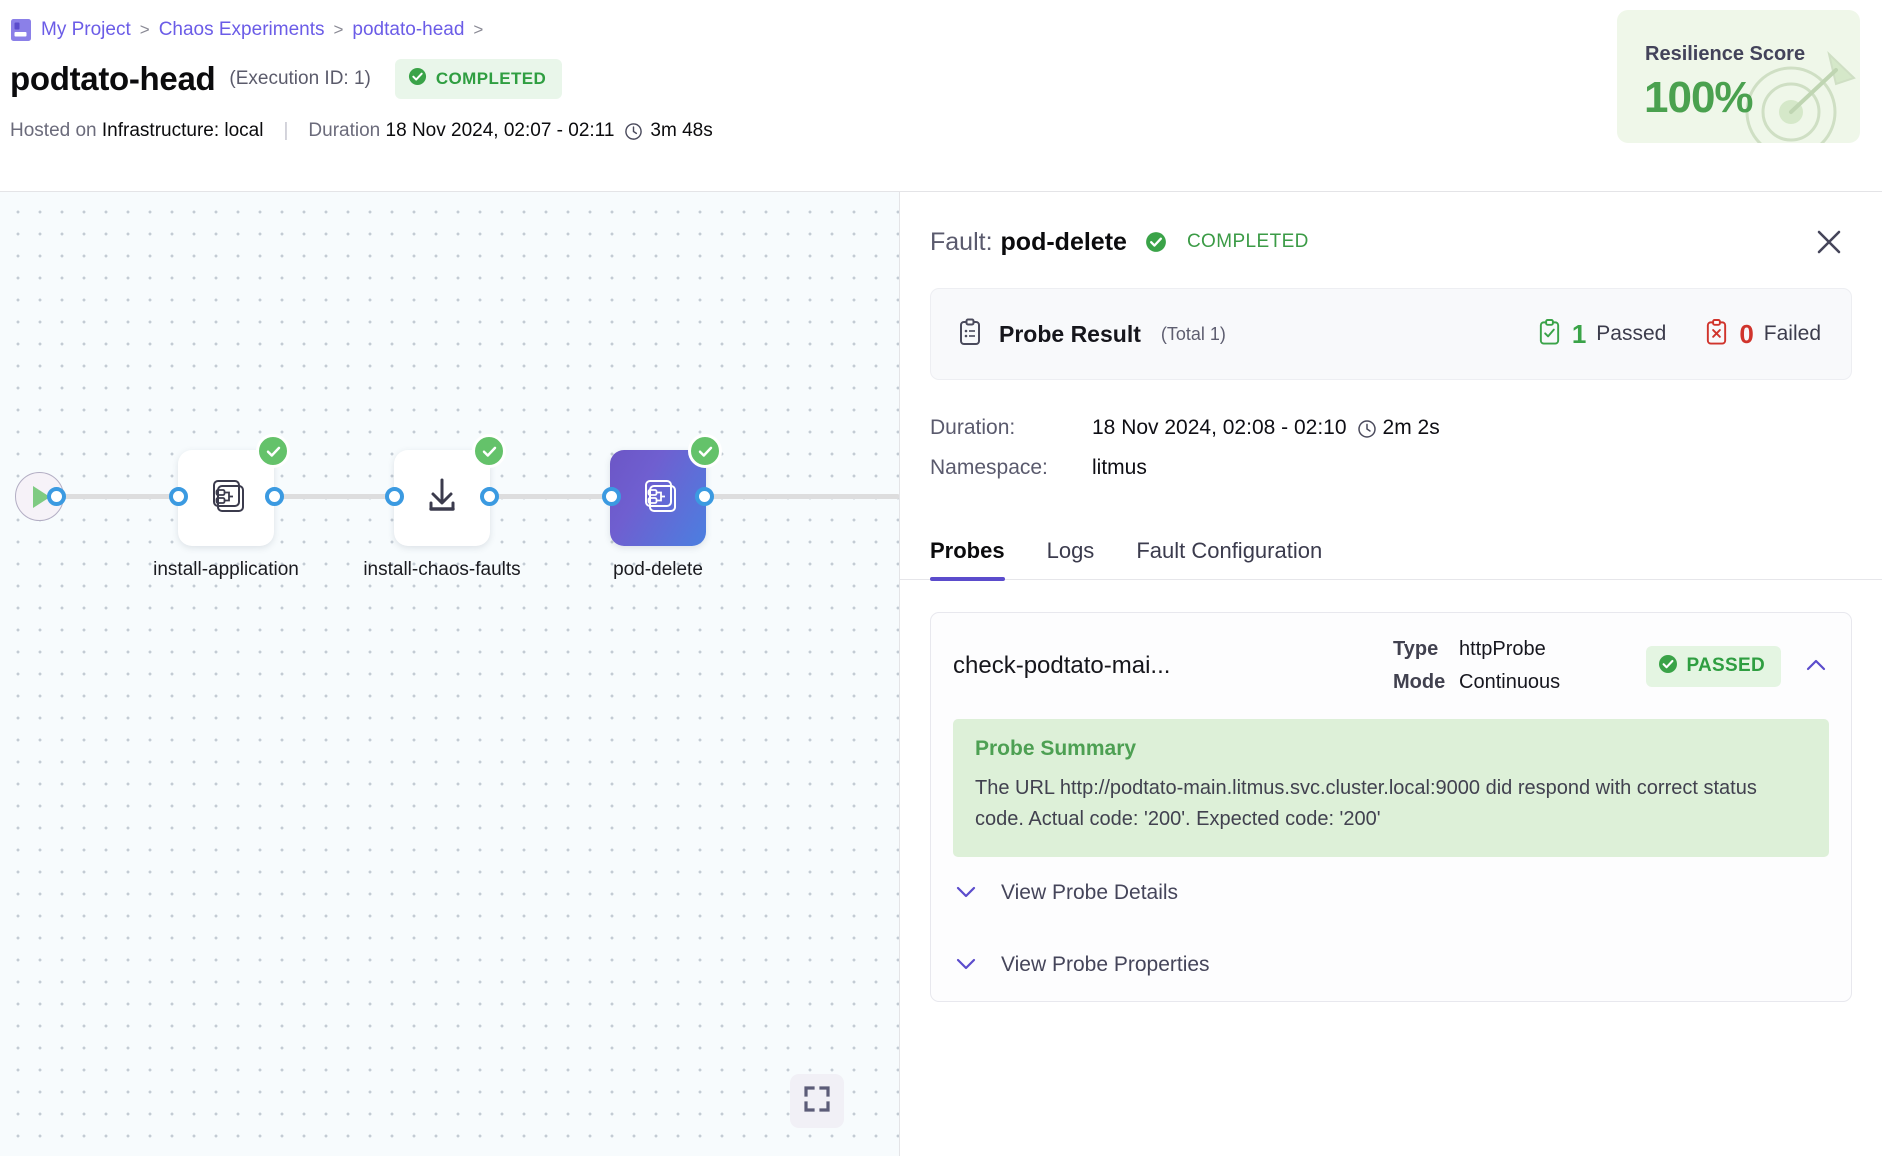 The image size is (1882, 1156). I want to click on node-pod-delete, so click(666, 490).